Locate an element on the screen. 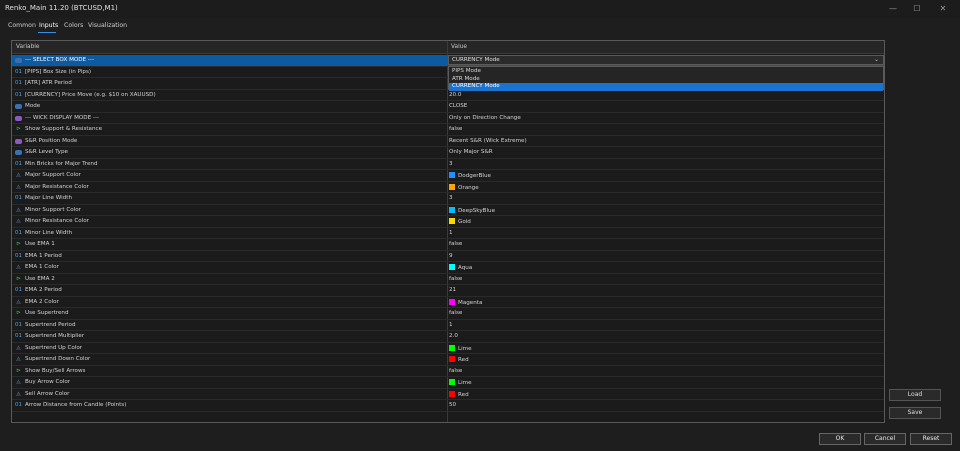 The image size is (960, 451). table-row: S&R Level Type Only Major S&R is located at coordinates (448, 153).